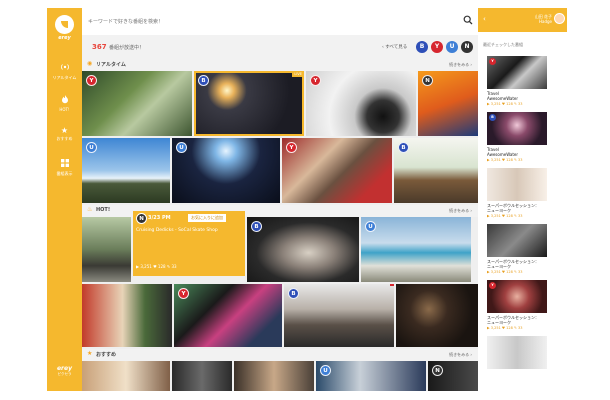  I want to click on bottom-logo: erey ピクセラ, so click(64, 371).